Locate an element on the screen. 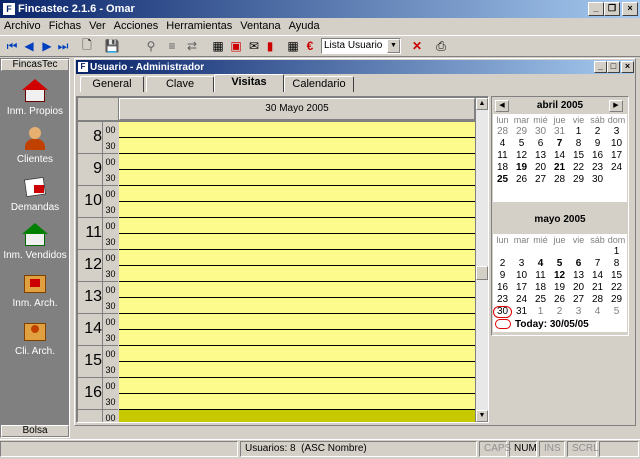 This screenshot has height=459, width=640. app-icon: F is located at coordinates (9, 9).